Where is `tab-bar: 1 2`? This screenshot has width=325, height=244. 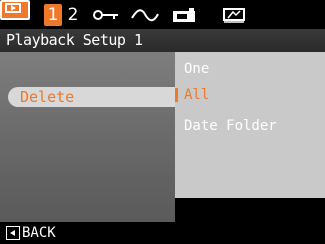
tab-bar: 1 2 is located at coordinates (162, 14).